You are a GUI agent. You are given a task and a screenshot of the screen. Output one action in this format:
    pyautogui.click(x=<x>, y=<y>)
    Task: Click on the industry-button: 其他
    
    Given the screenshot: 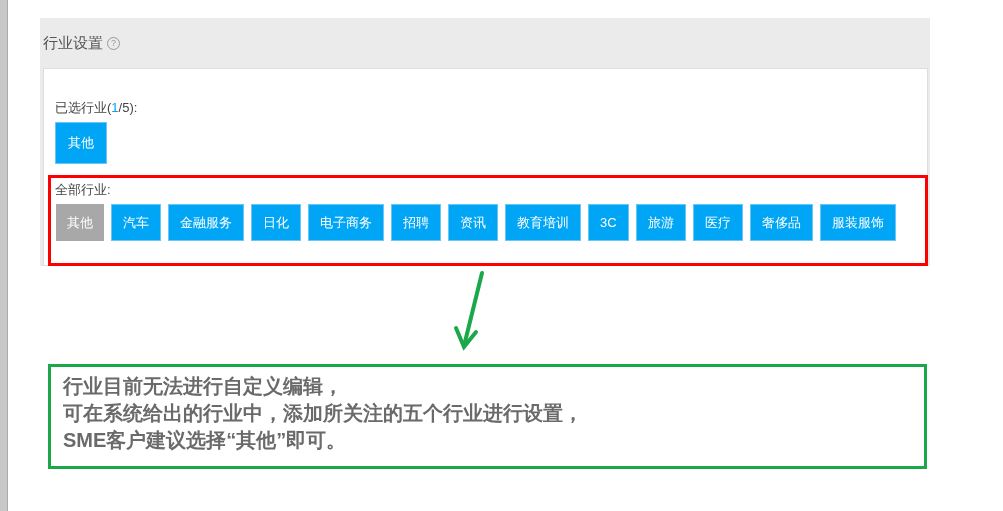 What is the action you would take?
    pyautogui.click(x=80, y=222)
    